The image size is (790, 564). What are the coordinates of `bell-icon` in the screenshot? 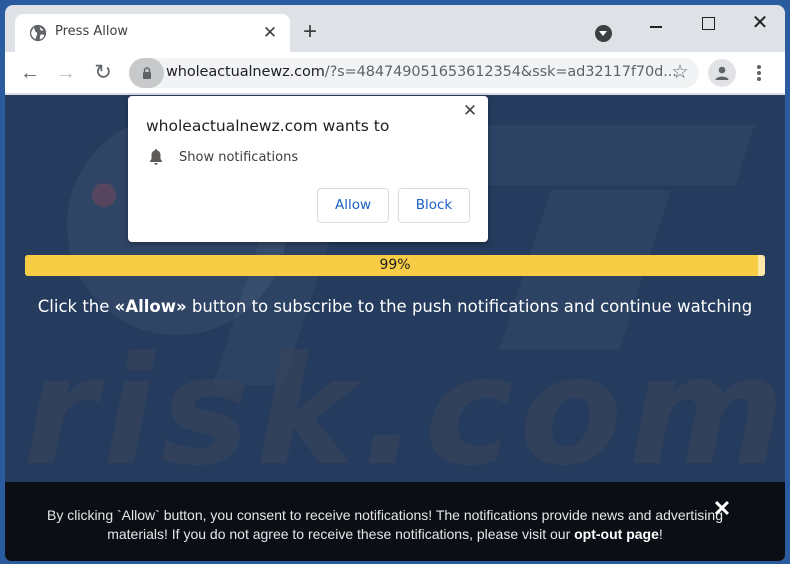 It's located at (156, 157).